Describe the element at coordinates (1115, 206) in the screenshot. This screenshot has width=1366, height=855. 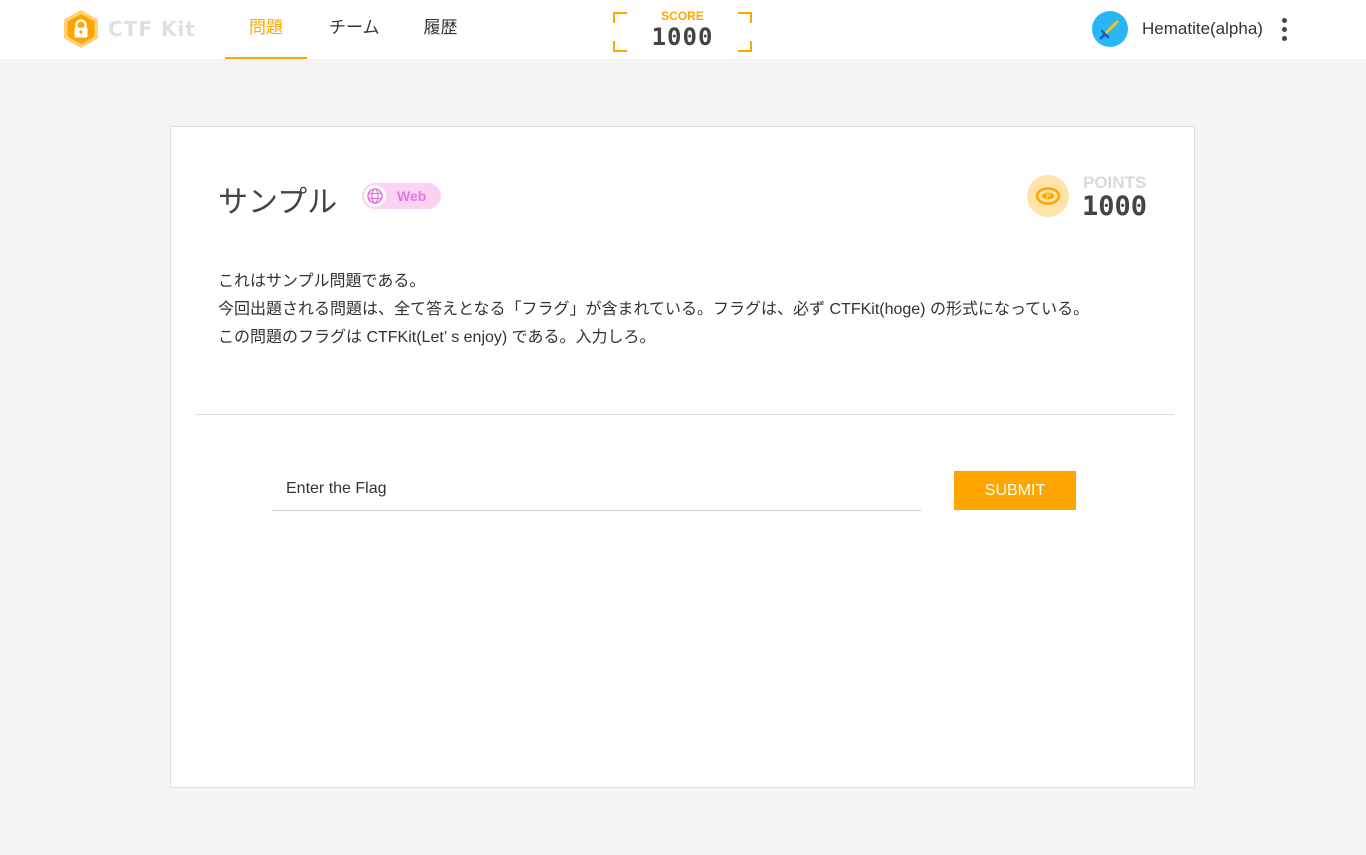
I see `points-value: 1000` at that location.